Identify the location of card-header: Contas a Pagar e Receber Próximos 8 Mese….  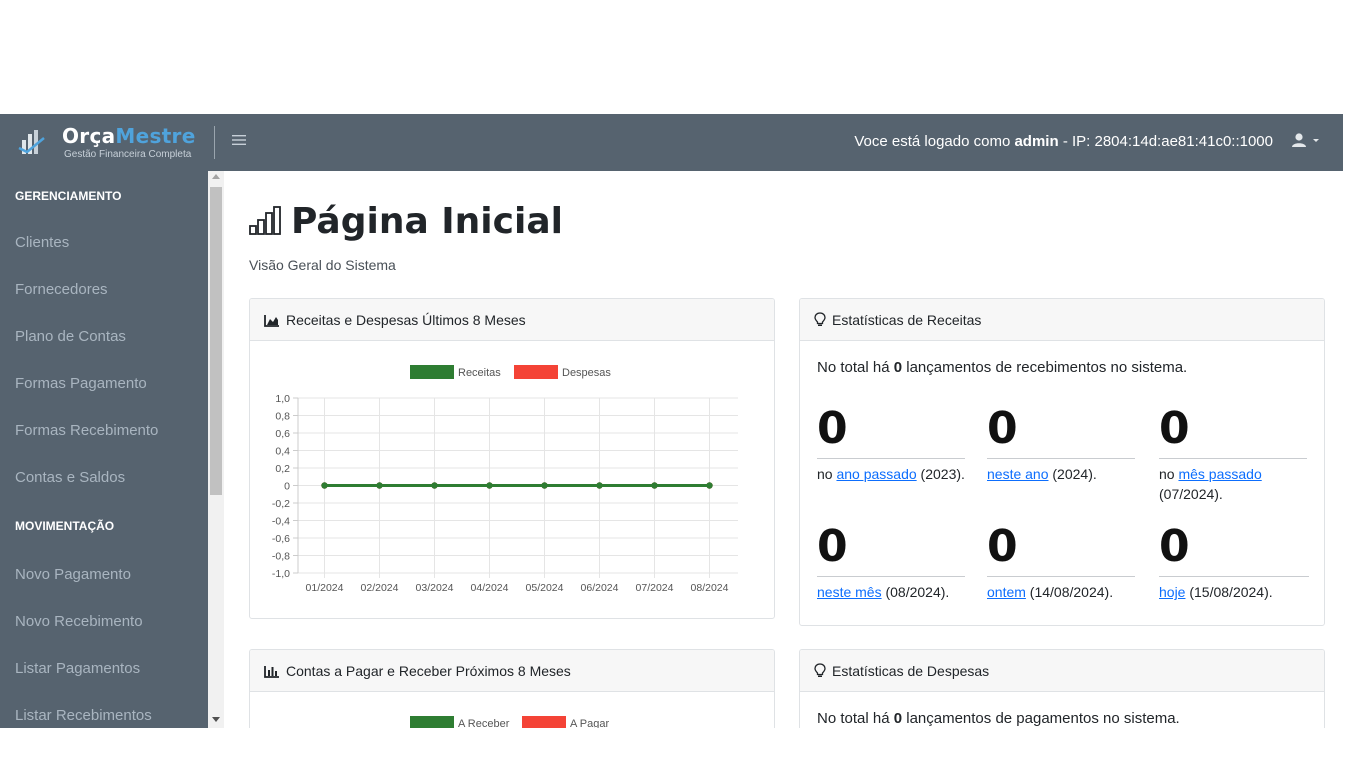
(512, 671).